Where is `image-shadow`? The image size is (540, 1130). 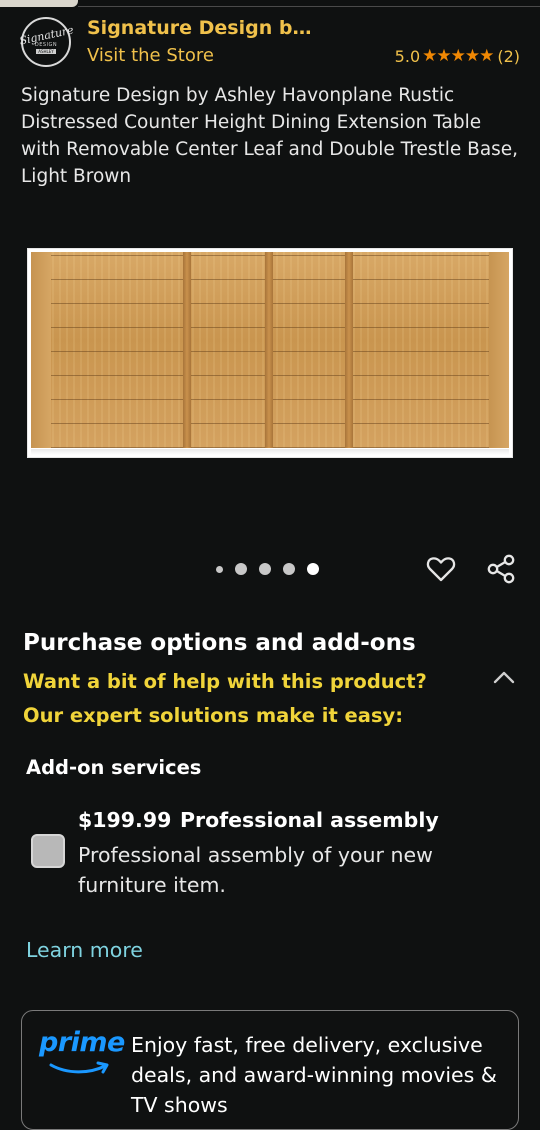 image-shadow is located at coordinates (270, 452).